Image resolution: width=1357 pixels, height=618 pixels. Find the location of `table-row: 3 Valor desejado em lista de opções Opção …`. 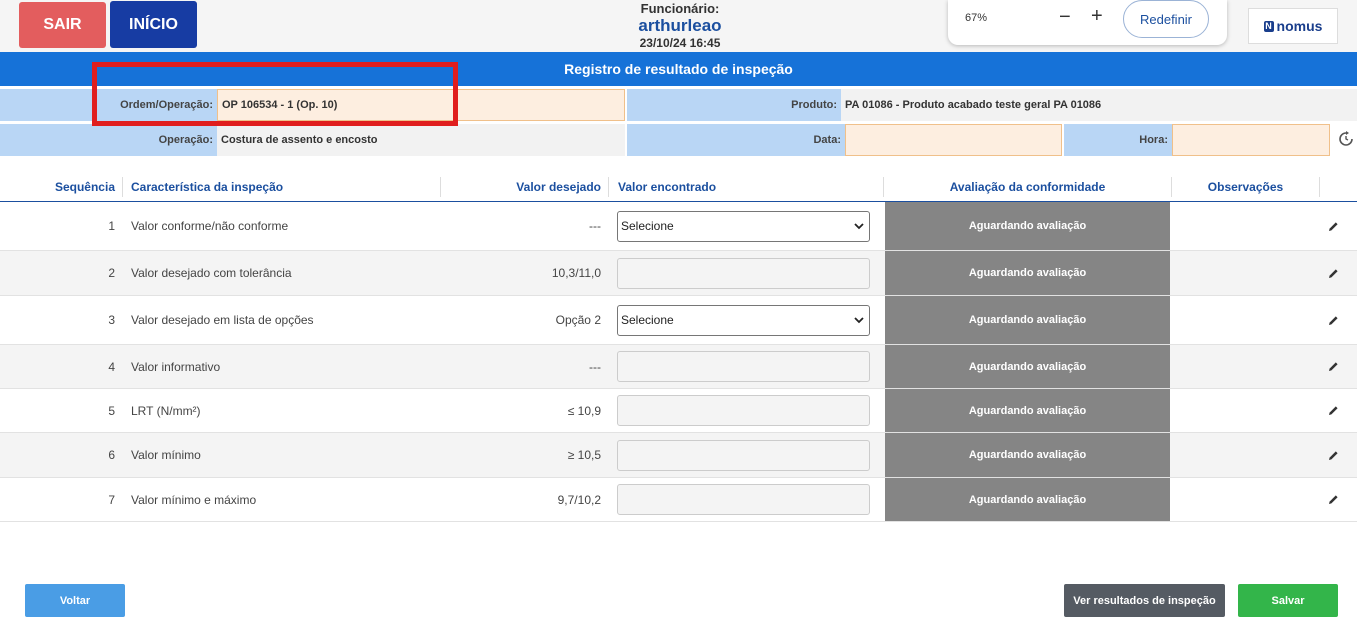

table-row: 3 Valor desejado em lista de opções Opção … is located at coordinates (678, 320).